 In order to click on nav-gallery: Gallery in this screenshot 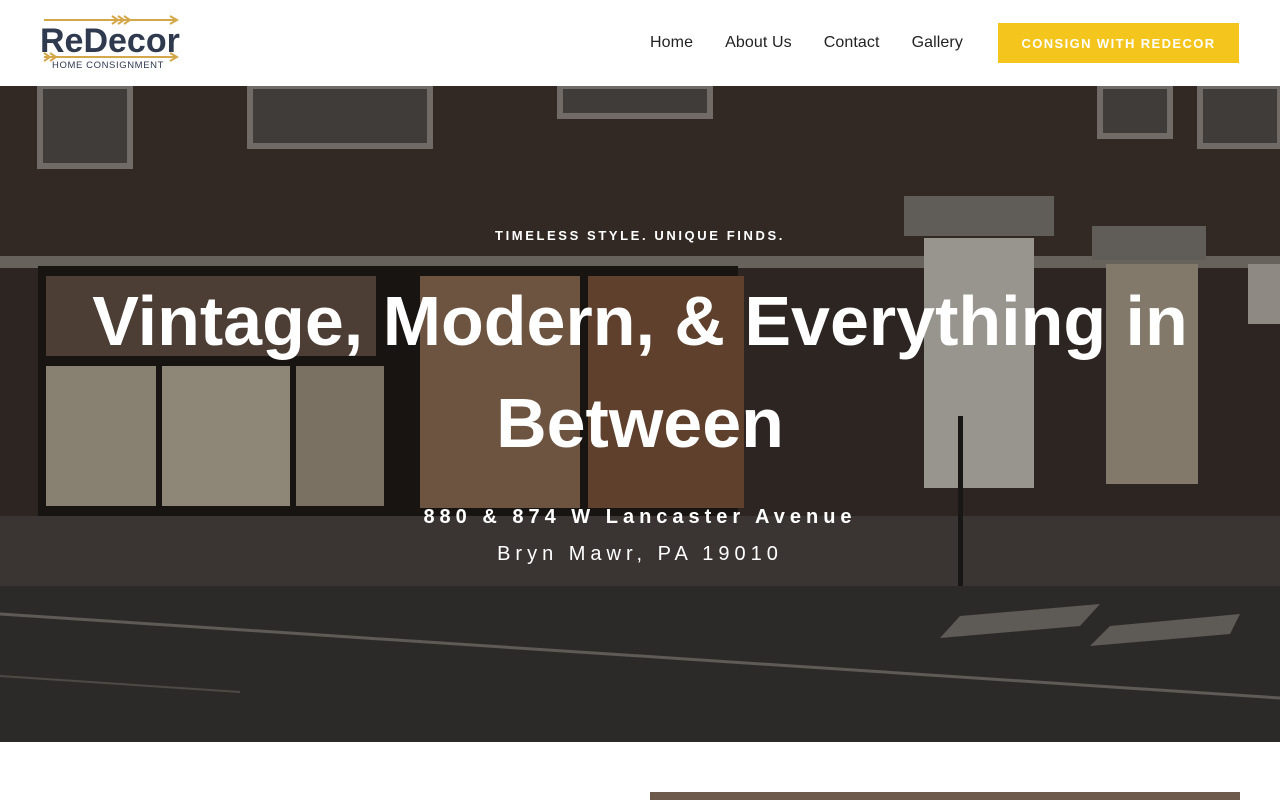, I will do `click(937, 43)`.